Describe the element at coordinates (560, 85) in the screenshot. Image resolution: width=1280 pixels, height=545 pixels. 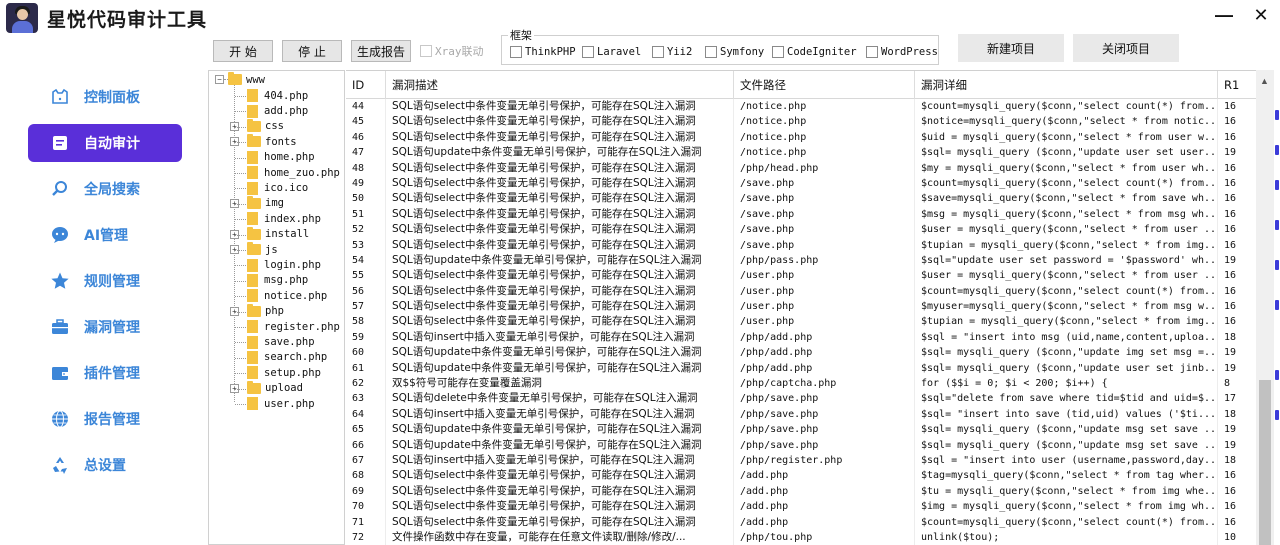
I see `column-header-description: 漏洞描述` at that location.